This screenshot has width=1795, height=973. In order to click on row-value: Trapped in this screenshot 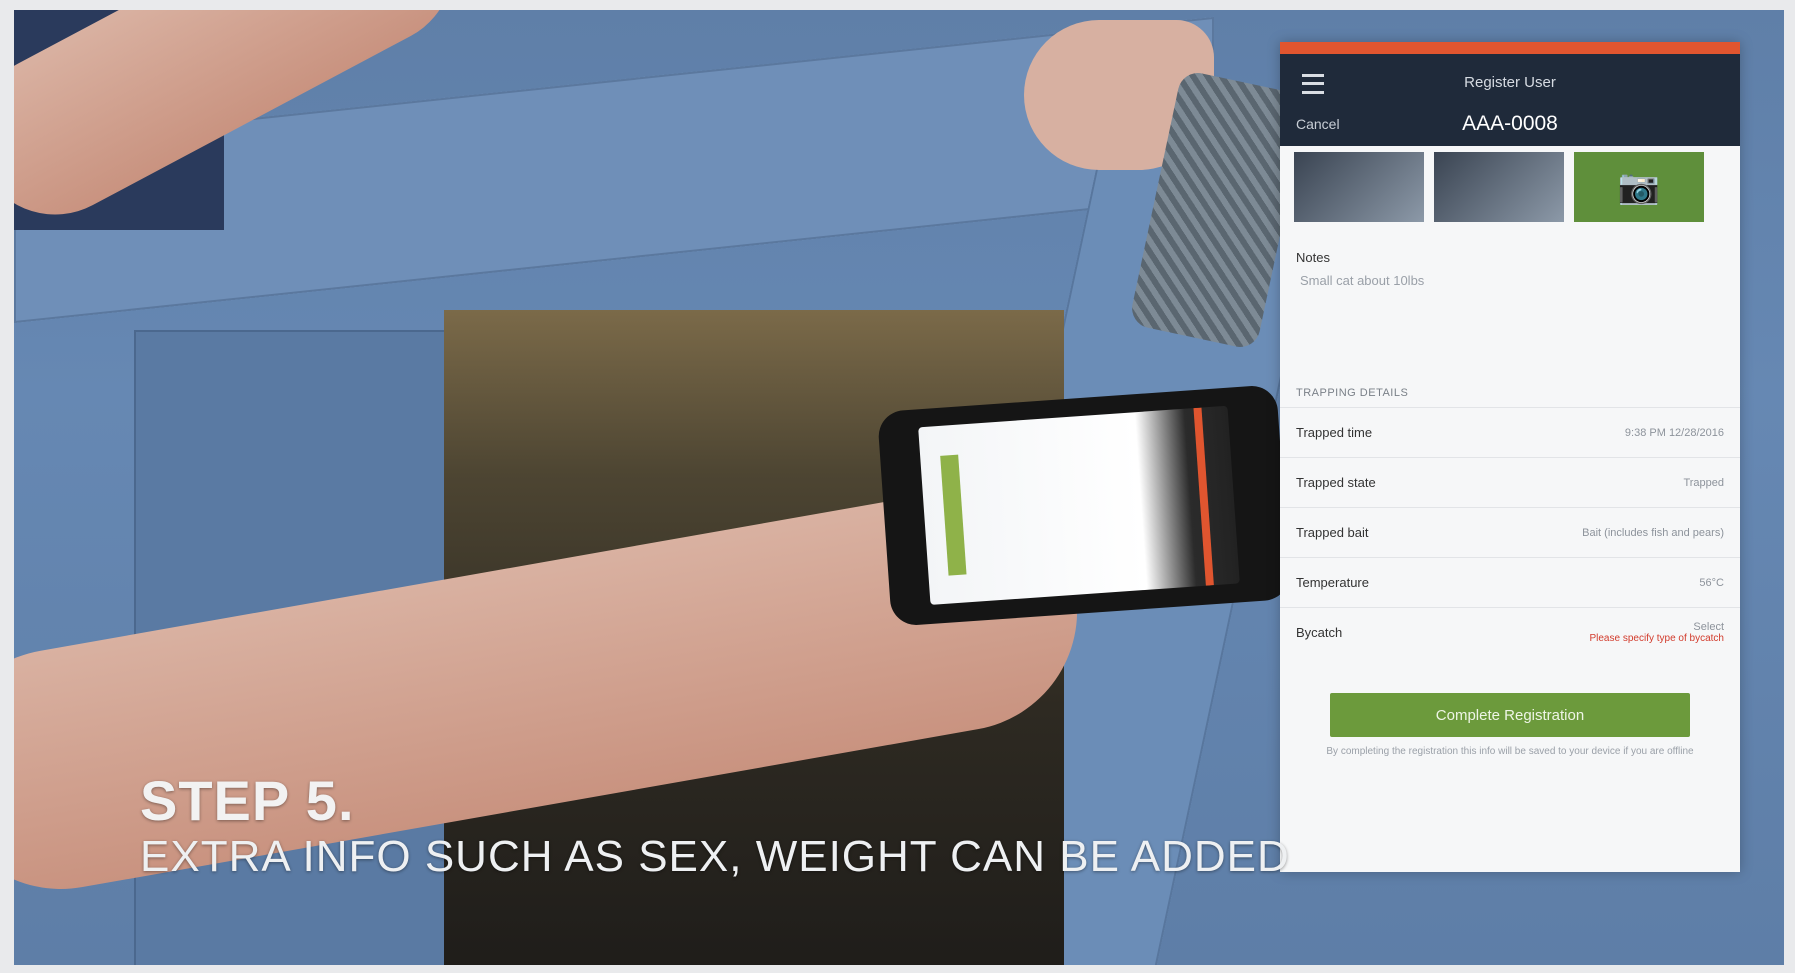, I will do `click(1703, 482)`.